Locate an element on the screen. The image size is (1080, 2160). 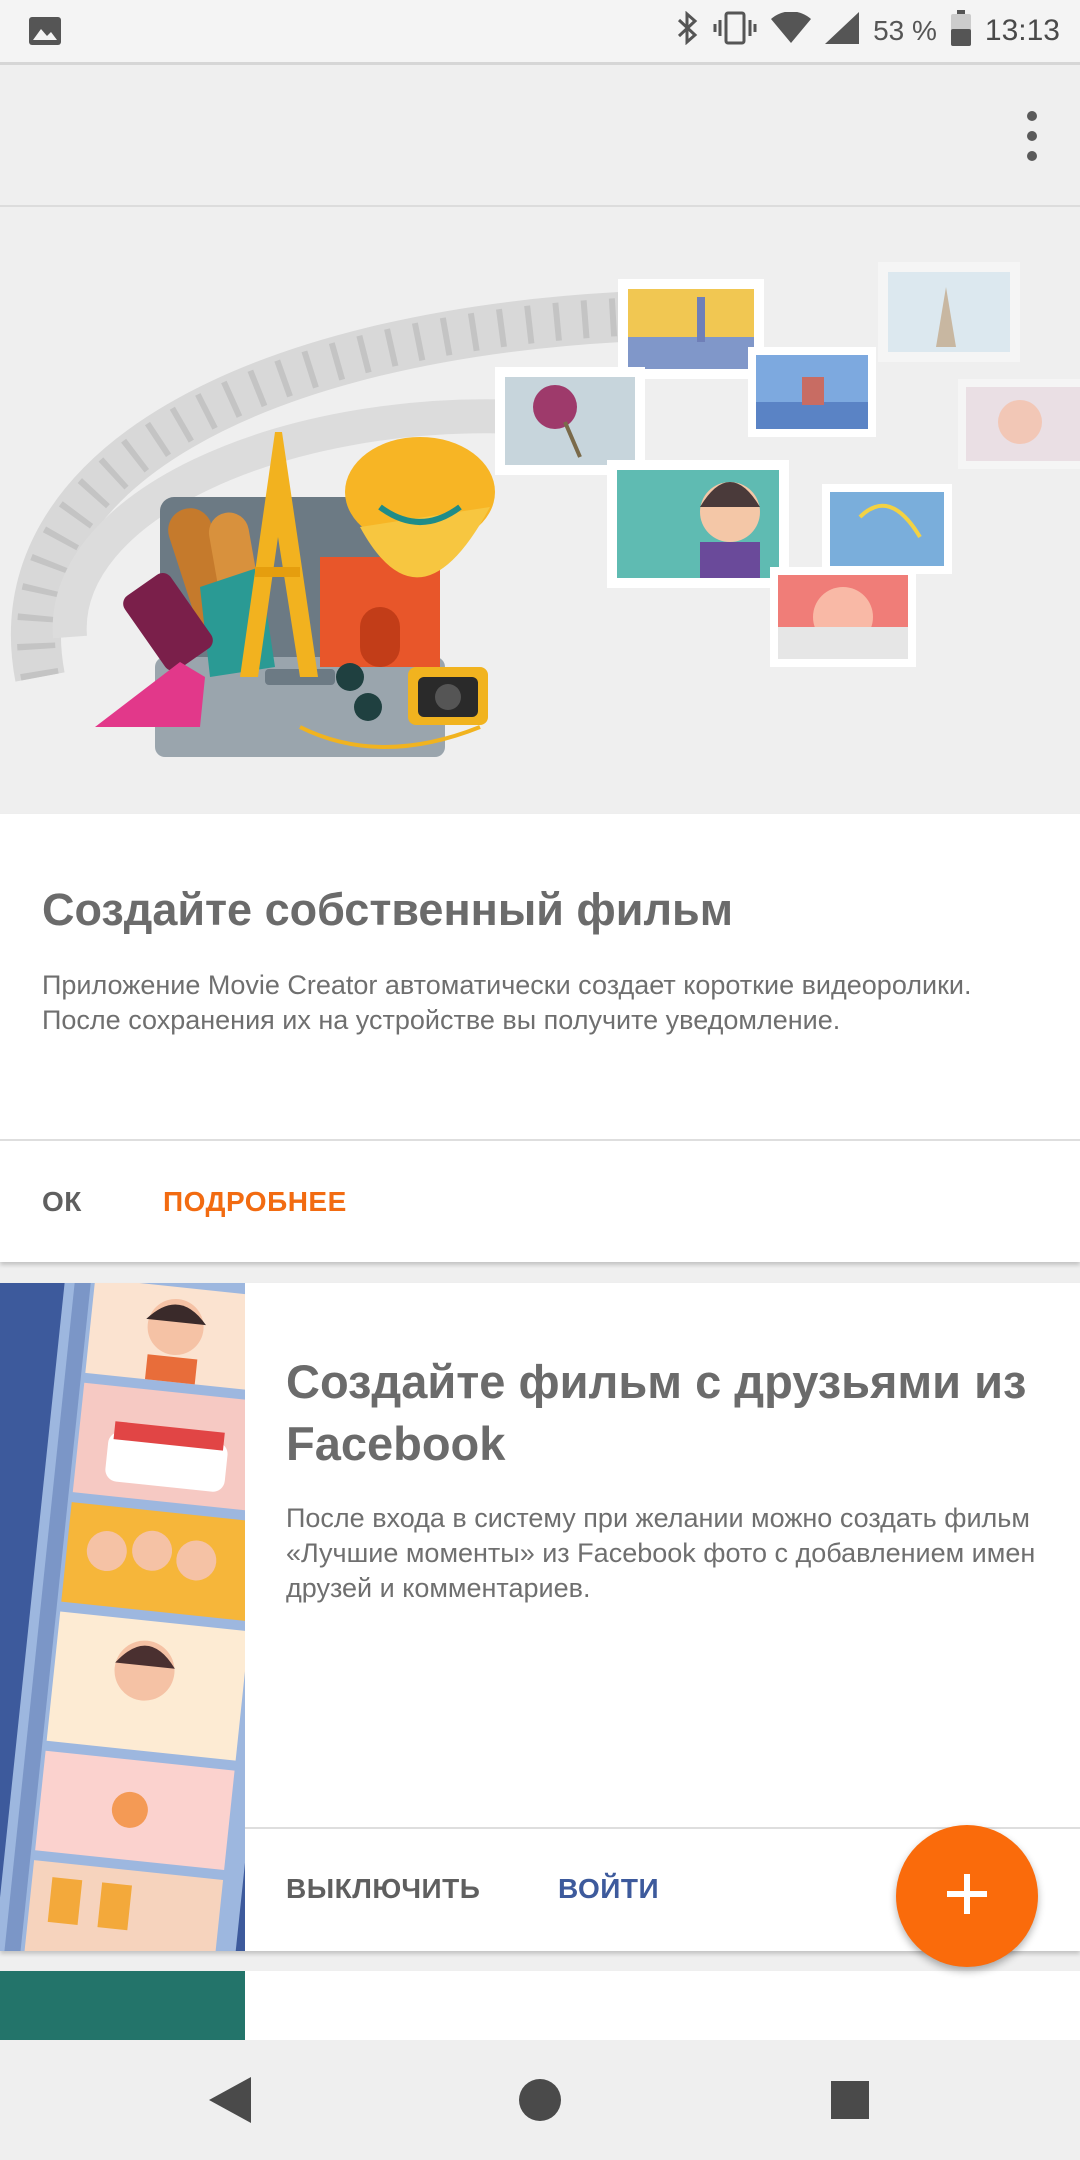
overflow-menu-icon is located at coordinates (1032, 136).